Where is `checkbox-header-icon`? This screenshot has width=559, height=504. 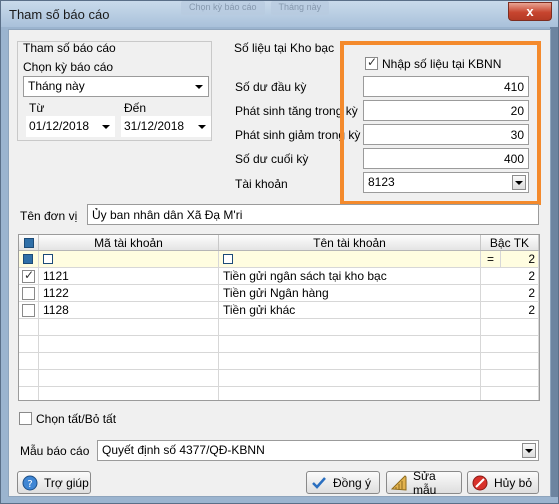 checkbox-header-icon is located at coordinates (28, 243).